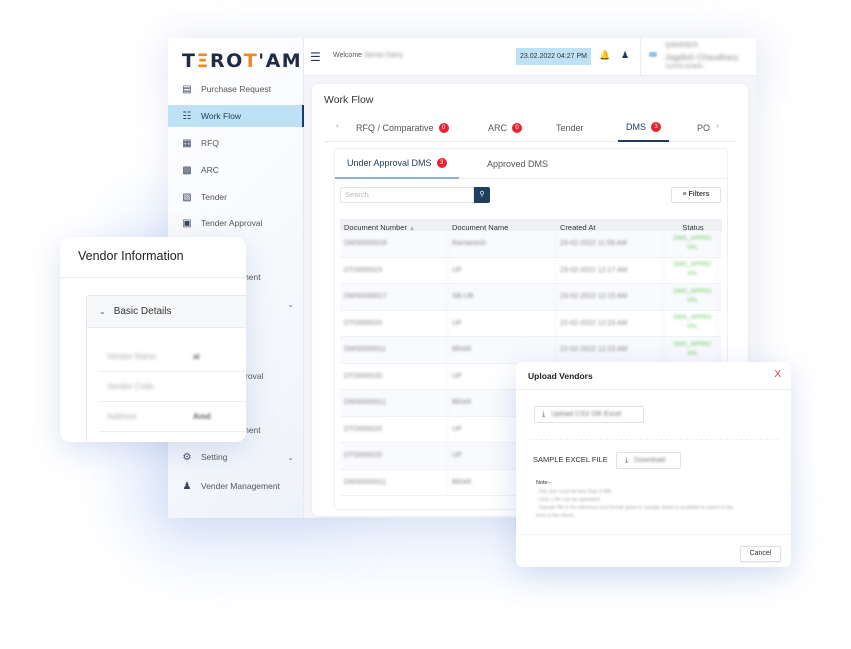 Image resolution: width=851 pixels, height=649 pixels. What do you see at coordinates (337, 125) in the screenshot?
I see `chevron-left-icon: ‹` at bounding box center [337, 125].